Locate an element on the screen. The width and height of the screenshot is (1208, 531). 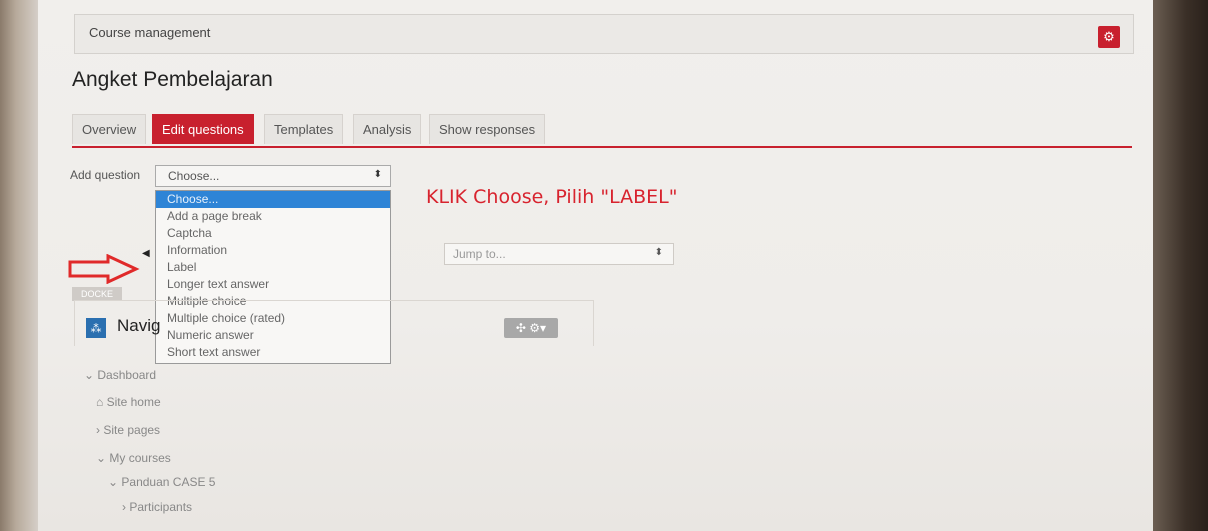
tab-templates: Templates is located at coordinates (304, 129).